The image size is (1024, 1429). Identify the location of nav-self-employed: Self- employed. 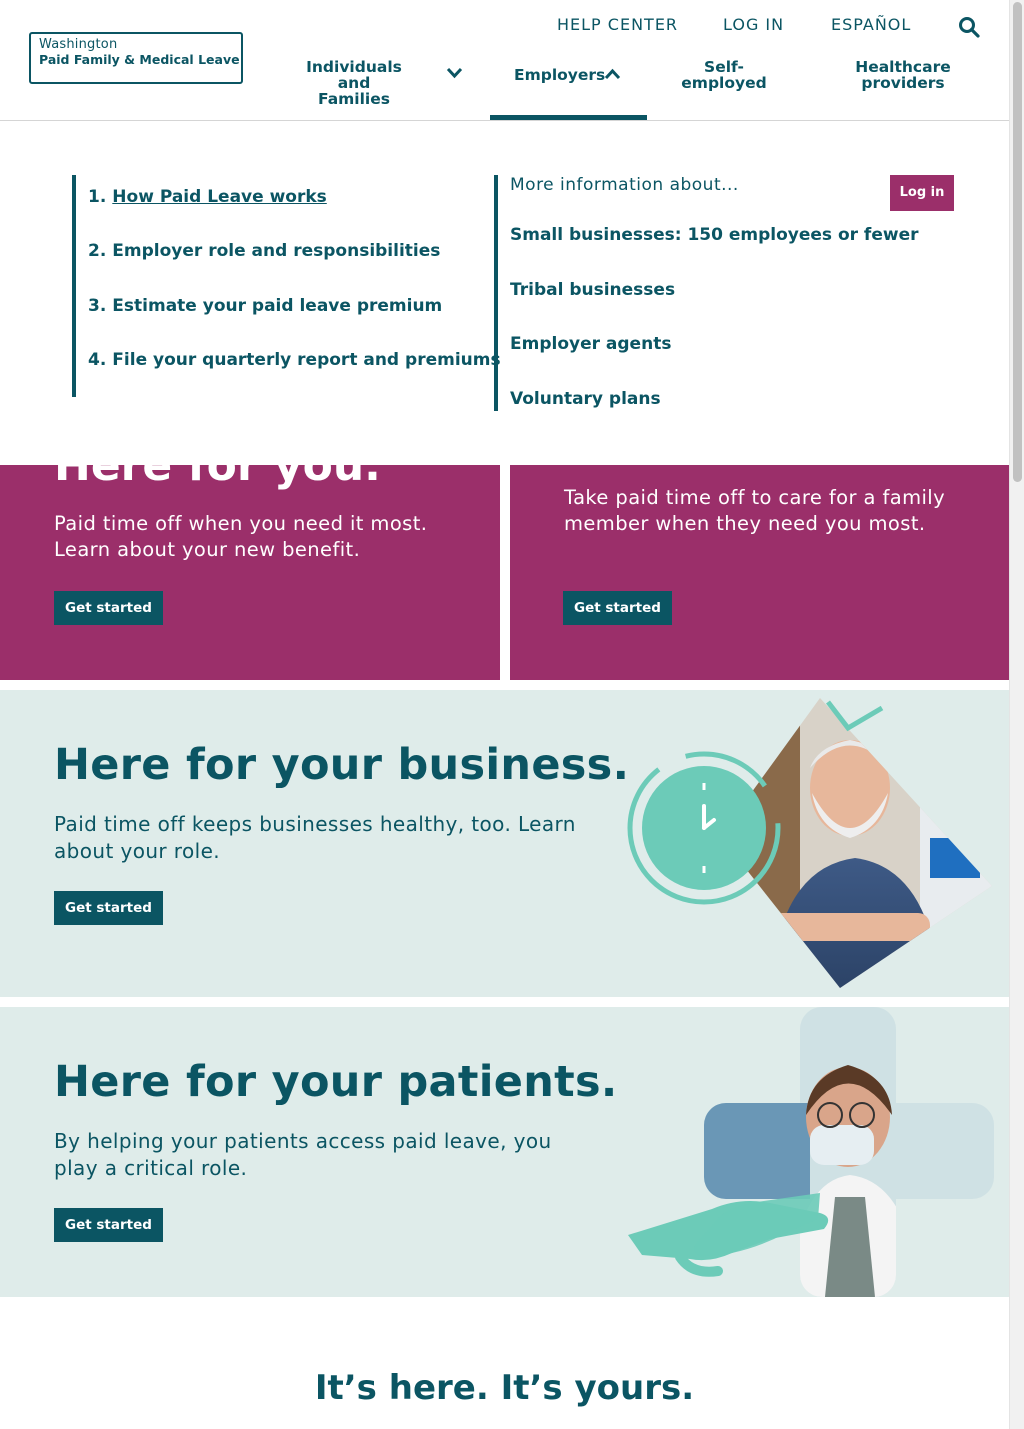
(724, 75).